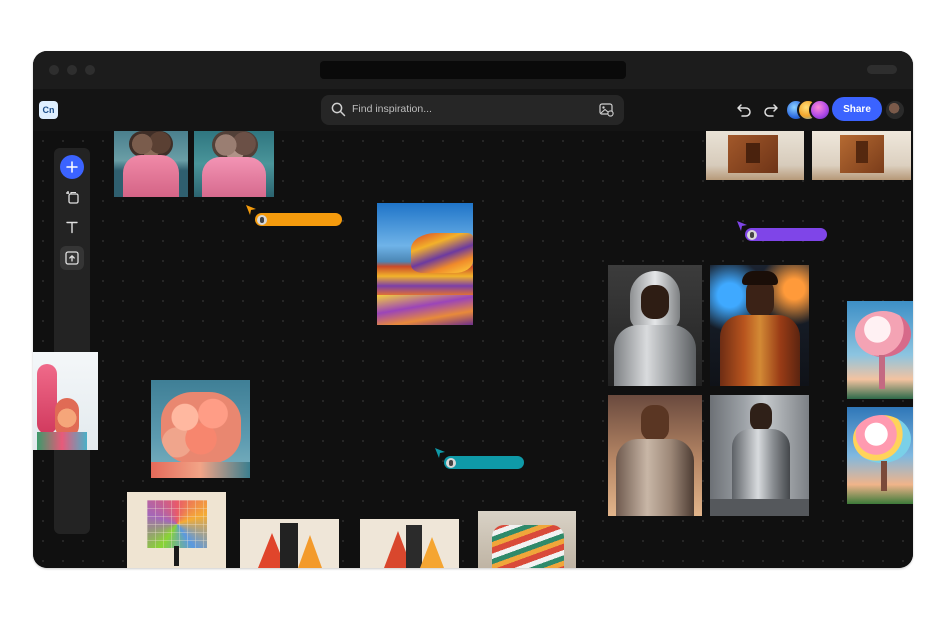  What do you see at coordinates (744, 110) in the screenshot?
I see `undo-icon` at bounding box center [744, 110].